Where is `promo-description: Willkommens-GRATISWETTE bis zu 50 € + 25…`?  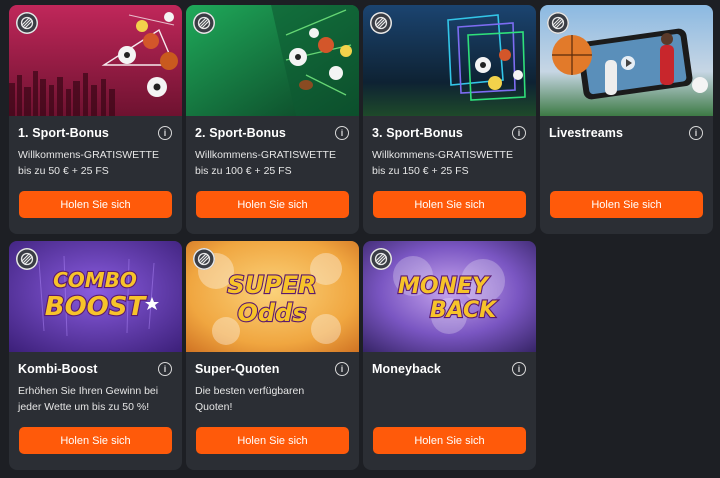
promo-description: Willkommens-GRATISWETTE bis zu 50 € + 25… is located at coordinates (88, 163).